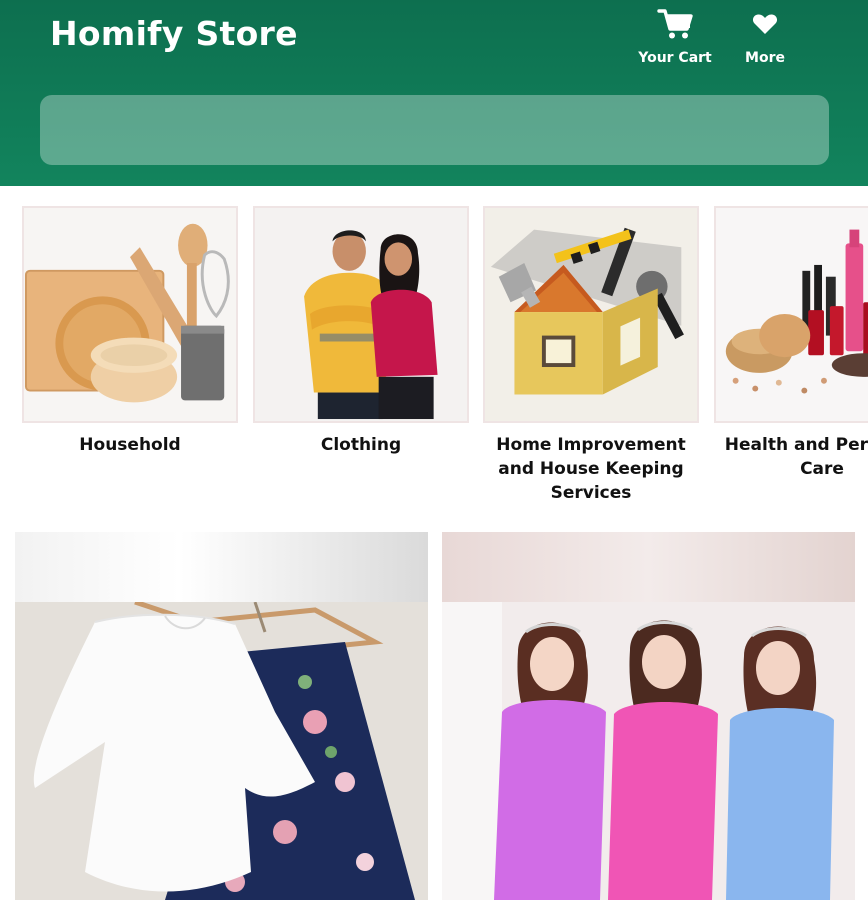 The width and height of the screenshot is (868, 900). Describe the element at coordinates (765, 24) in the screenshot. I see `heart-icon` at that location.